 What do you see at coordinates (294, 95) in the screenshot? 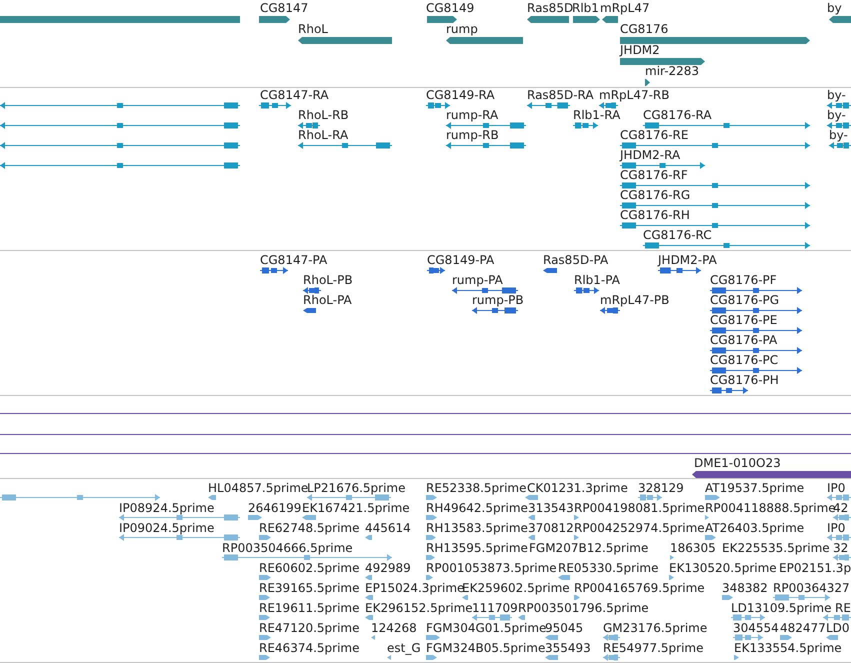
I see `transcript-label: CG8147-RA` at bounding box center [294, 95].